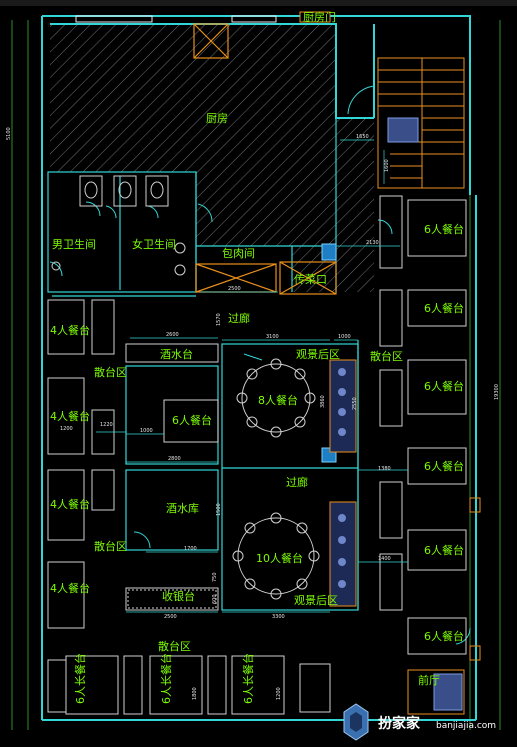 Image resolution: width=517 pixels, height=747 pixels. Describe the element at coordinates (70, 416) in the screenshot. I see `table-4-b: 4人餐台` at that location.